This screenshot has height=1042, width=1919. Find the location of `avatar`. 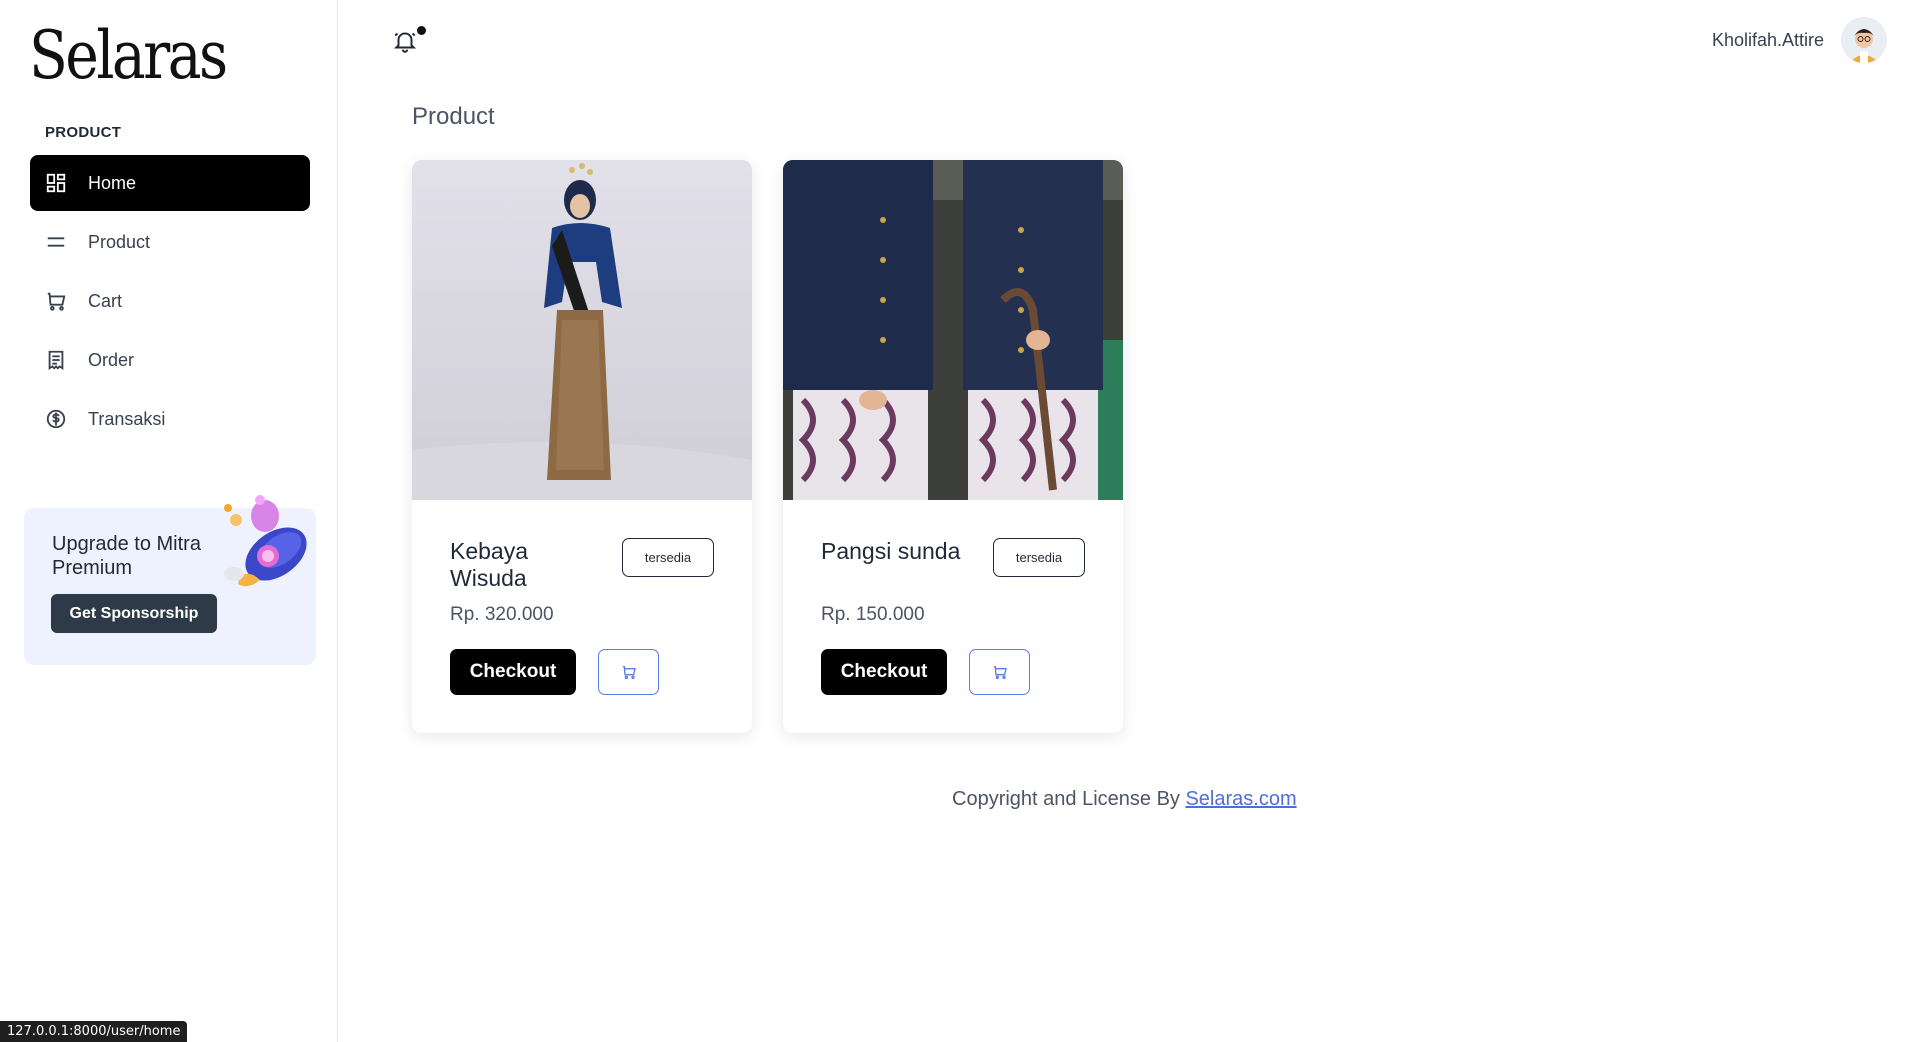

avatar is located at coordinates (1864, 40).